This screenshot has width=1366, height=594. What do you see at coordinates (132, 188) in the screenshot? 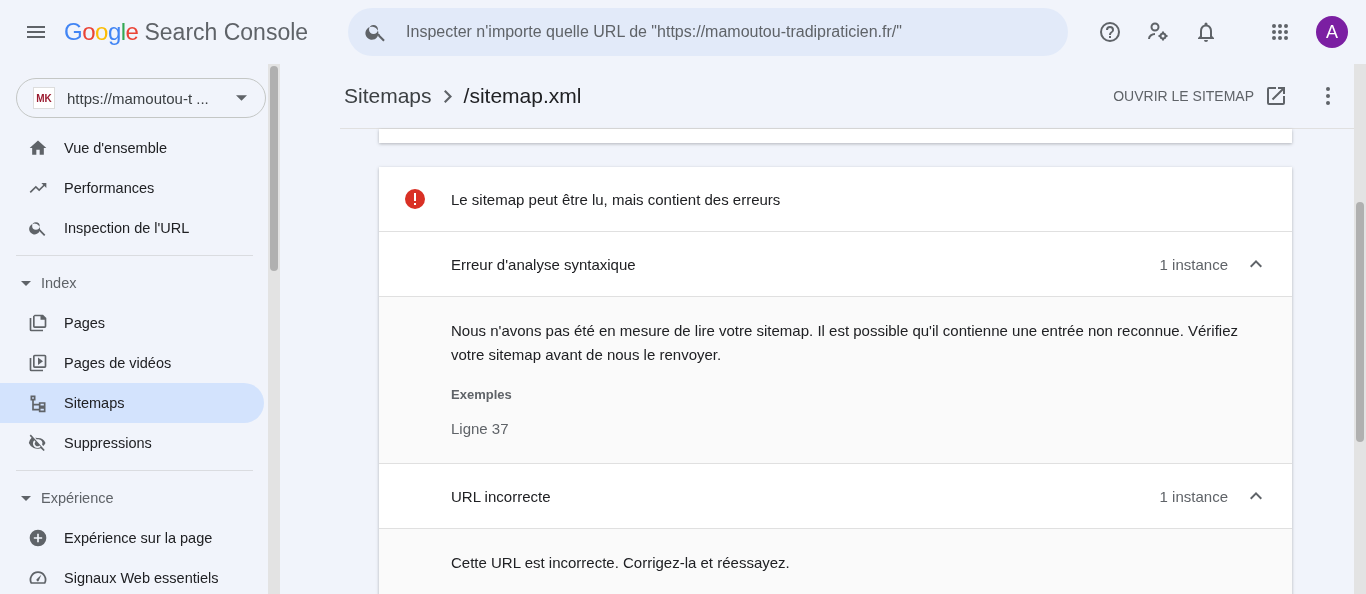
I see `nav-item: Performances` at bounding box center [132, 188].